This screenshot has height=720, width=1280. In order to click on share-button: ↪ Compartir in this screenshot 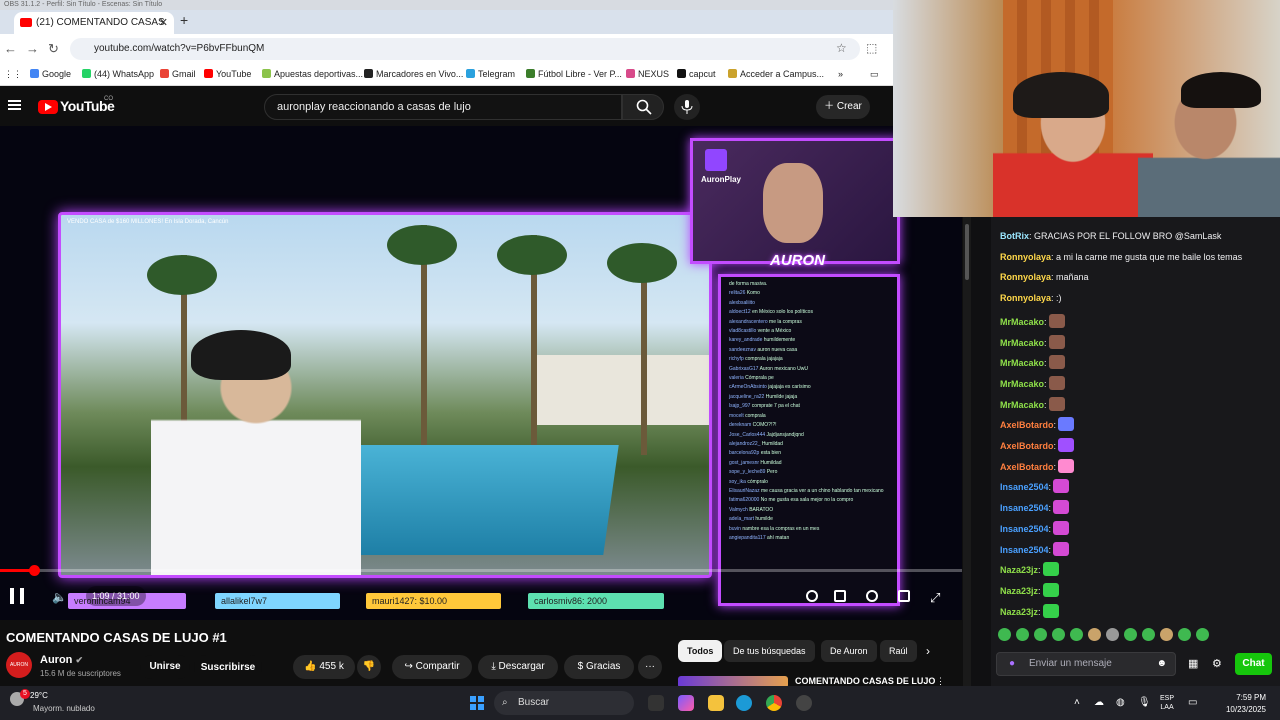, I will do `click(432, 667)`.